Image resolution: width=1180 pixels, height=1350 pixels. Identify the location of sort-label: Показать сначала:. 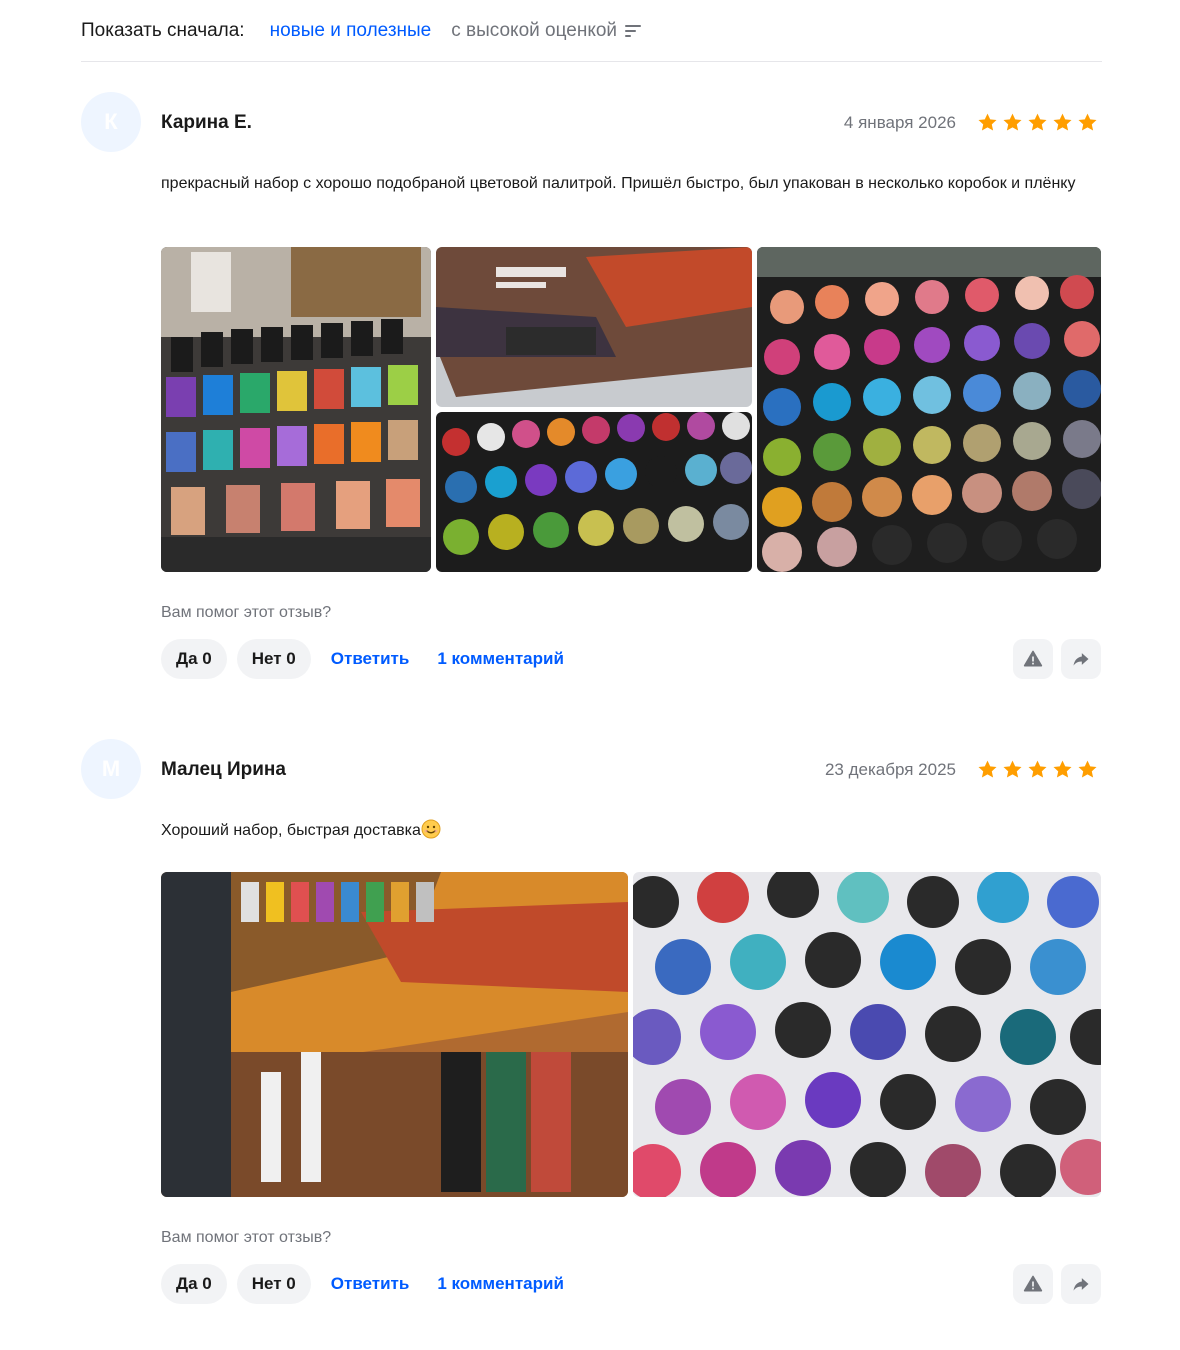
(163, 30).